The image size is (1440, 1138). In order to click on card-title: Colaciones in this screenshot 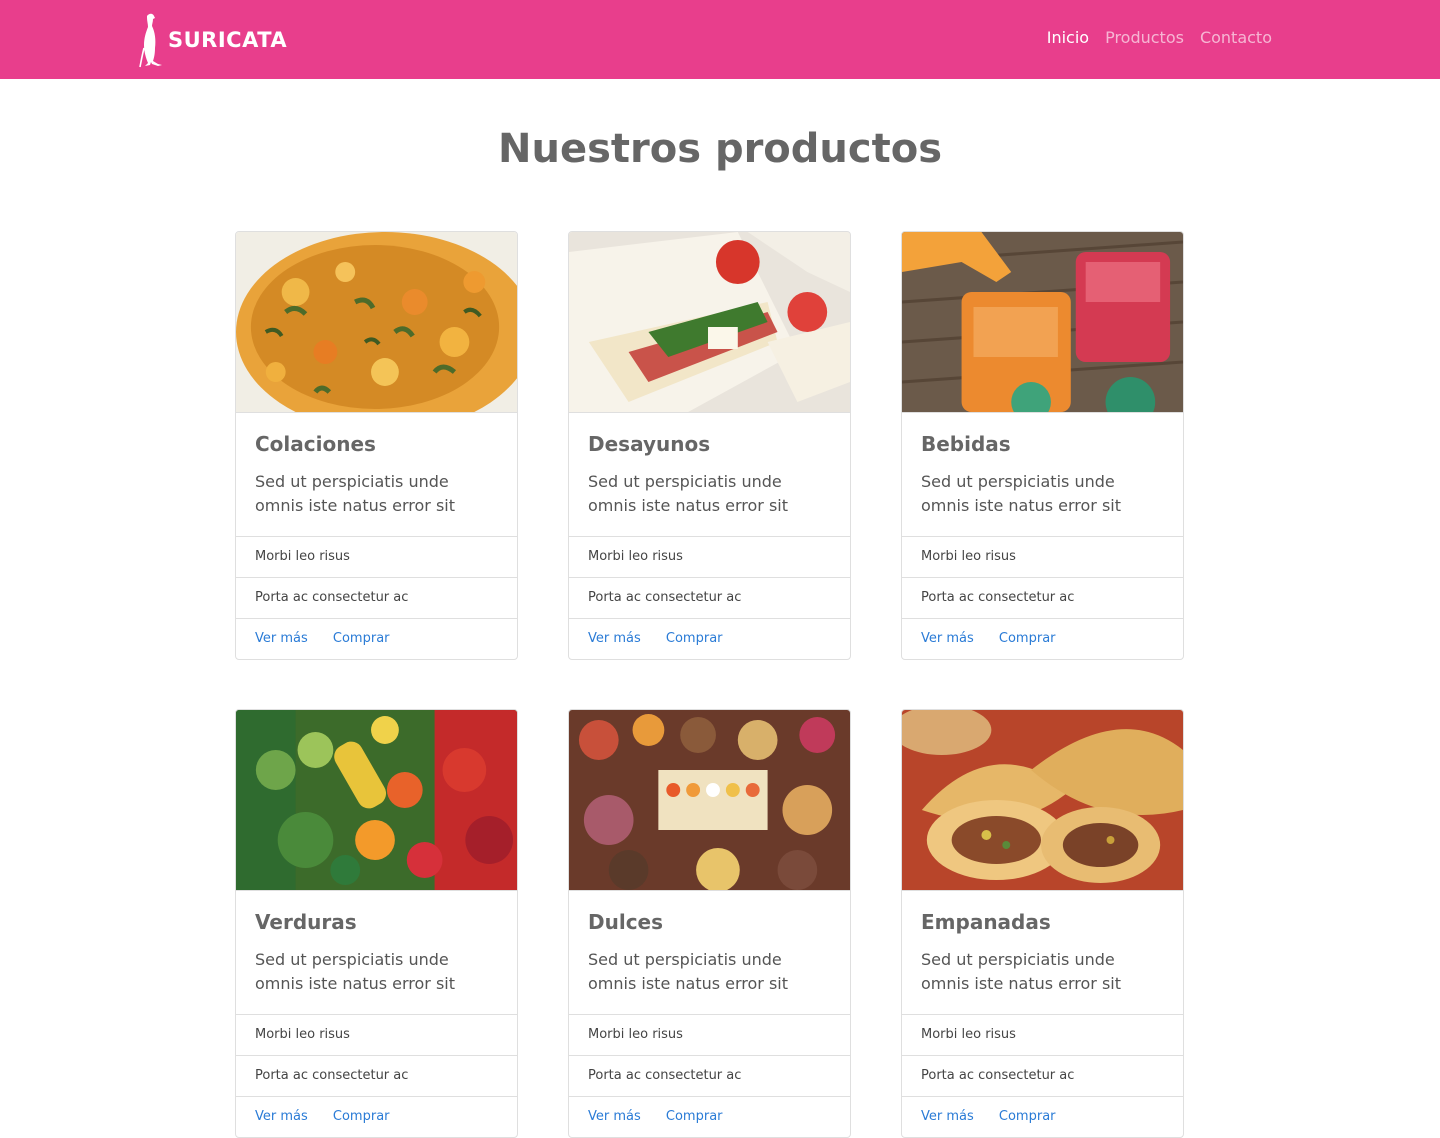, I will do `click(315, 444)`.